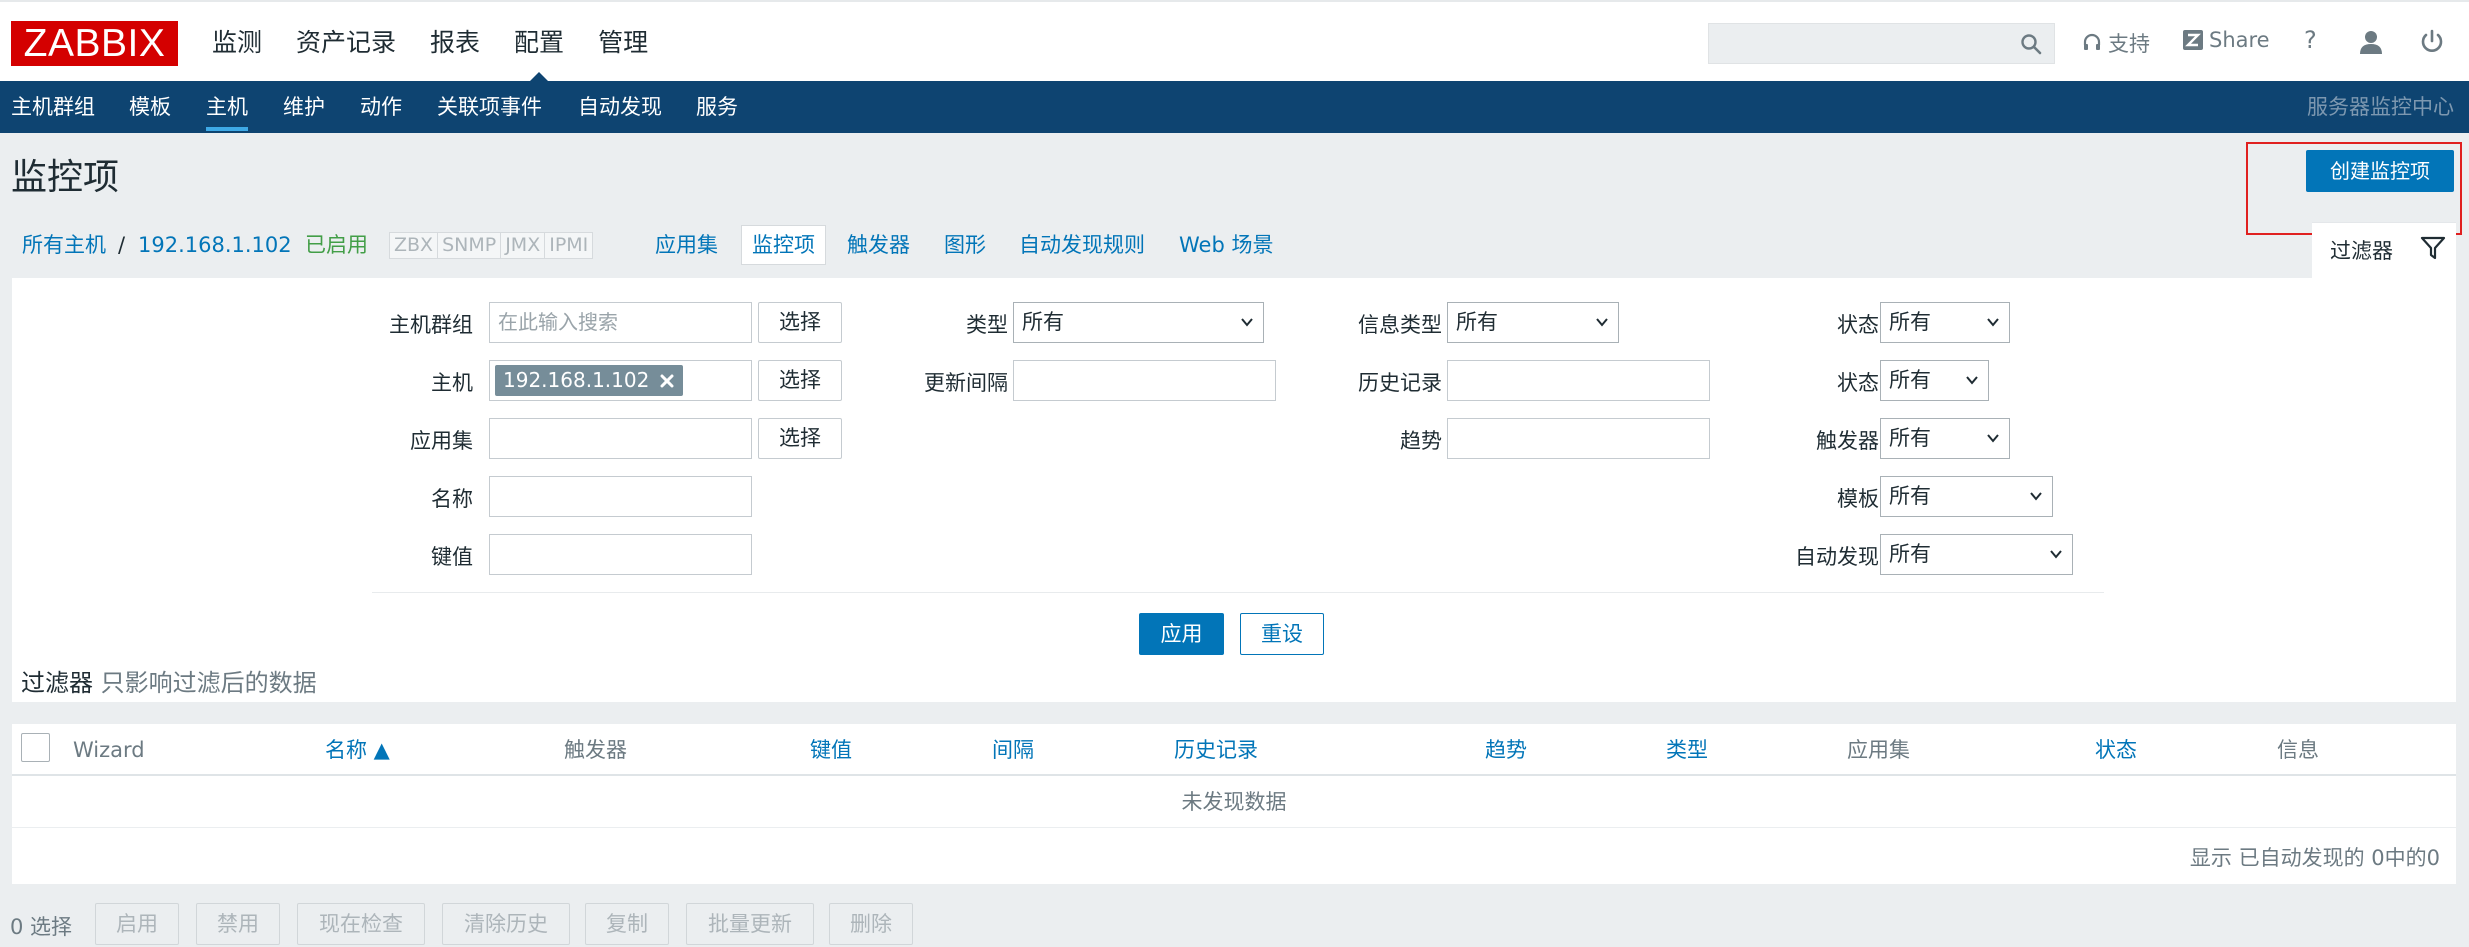 This screenshot has width=2469, height=947. I want to click on column-interval: 间隔, so click(1013, 750).